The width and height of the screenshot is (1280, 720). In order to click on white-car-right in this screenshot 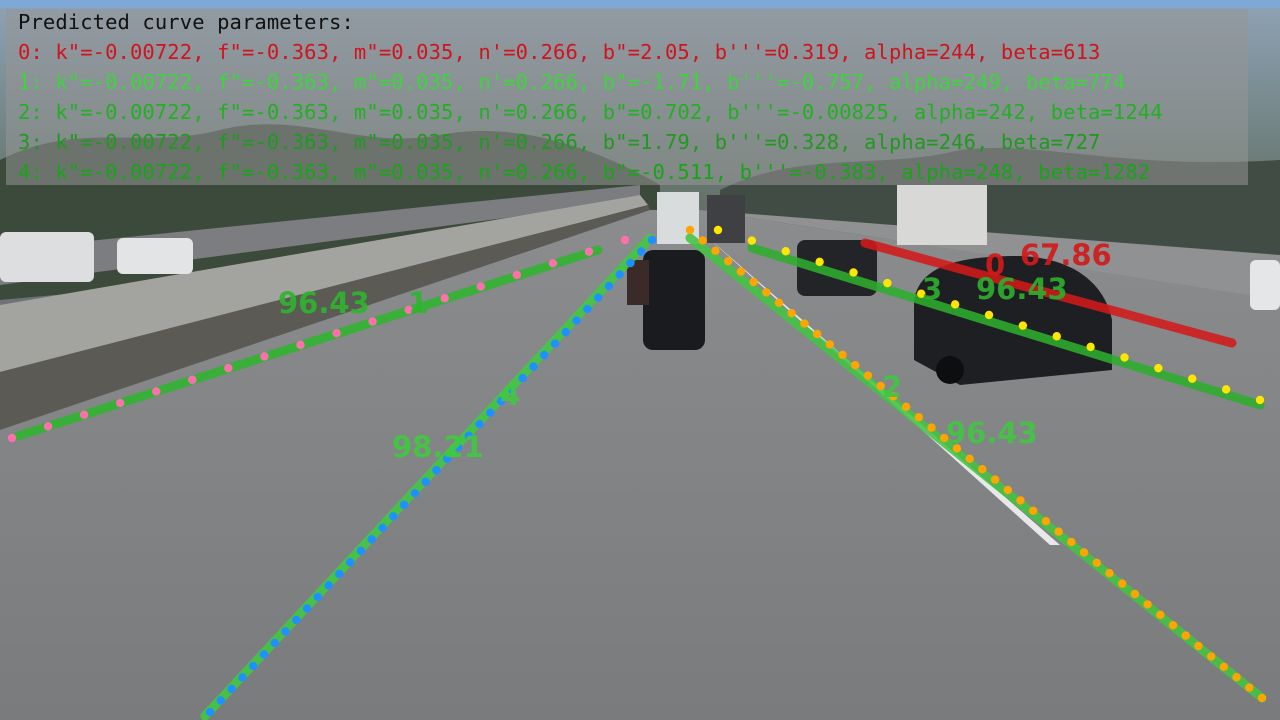, I will do `click(1265, 285)`.